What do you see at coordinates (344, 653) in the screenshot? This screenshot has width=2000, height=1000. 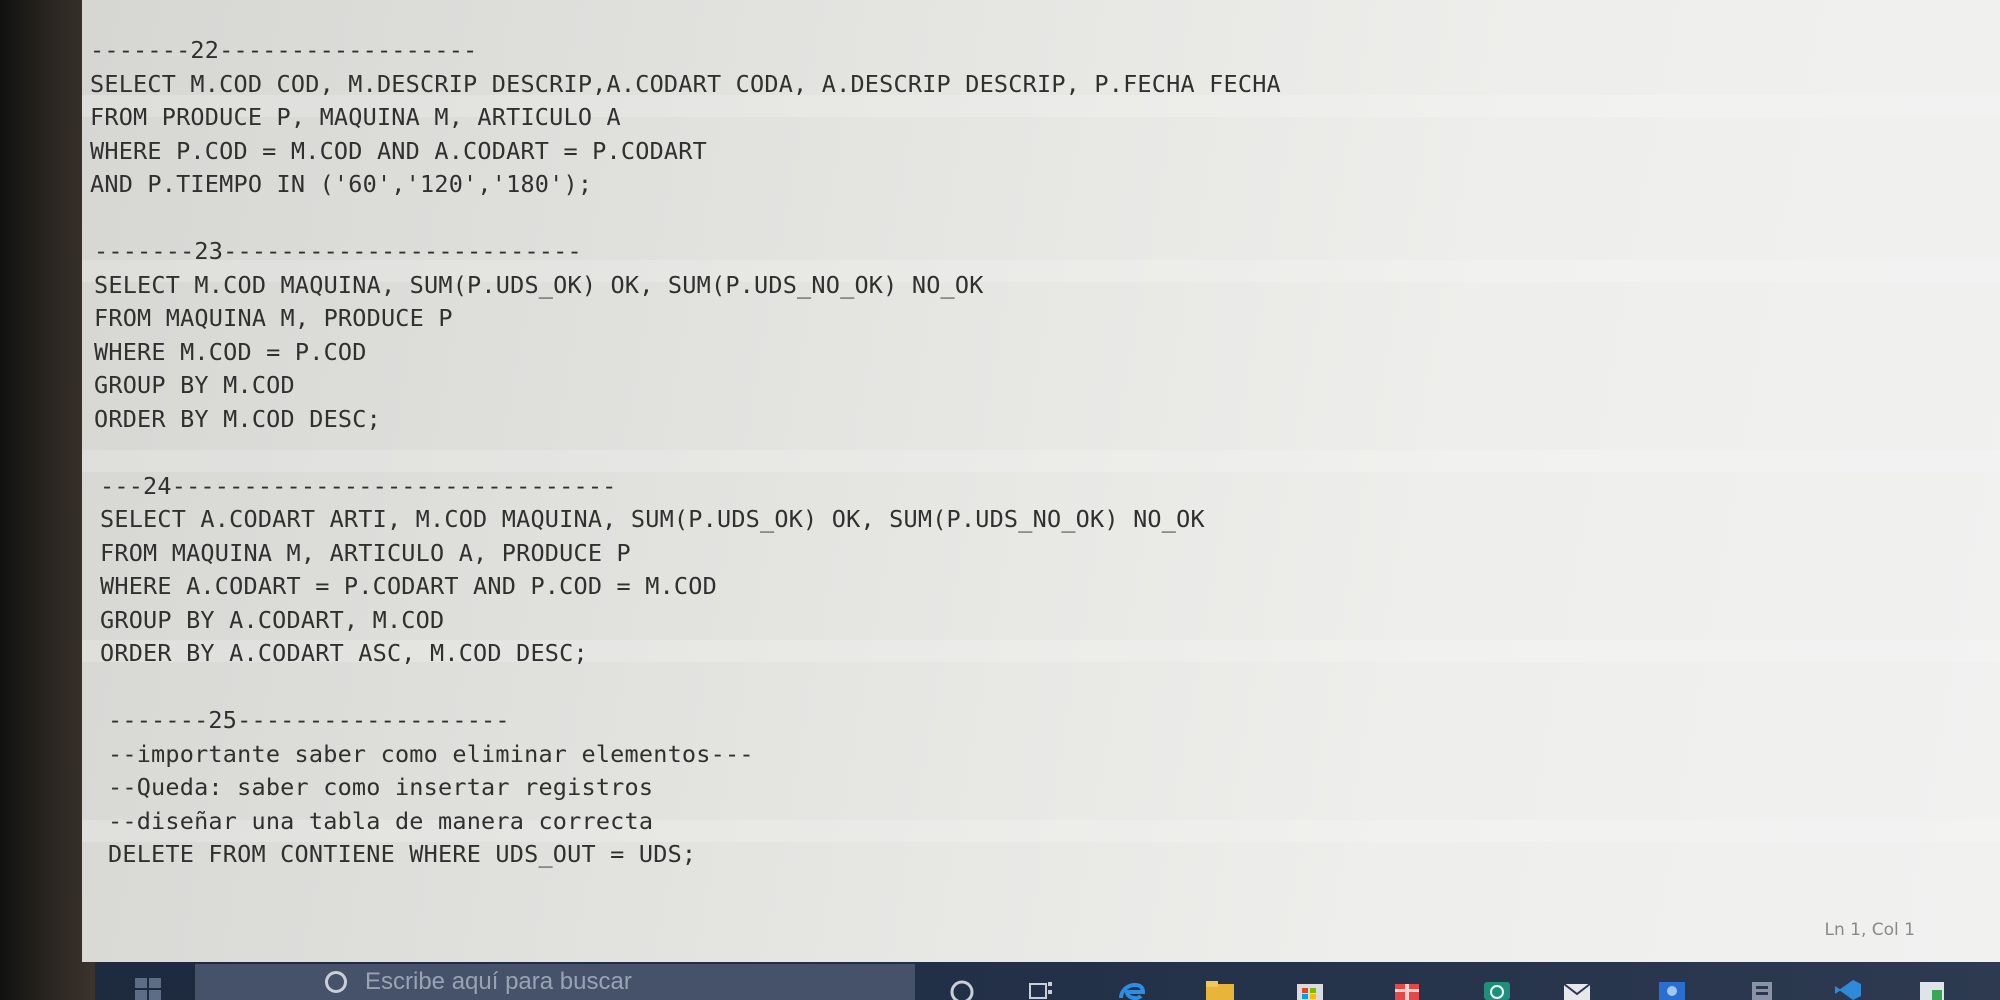 I see `code-line: ORDER BY A.CODART ASC, M.COD DESC;` at bounding box center [344, 653].